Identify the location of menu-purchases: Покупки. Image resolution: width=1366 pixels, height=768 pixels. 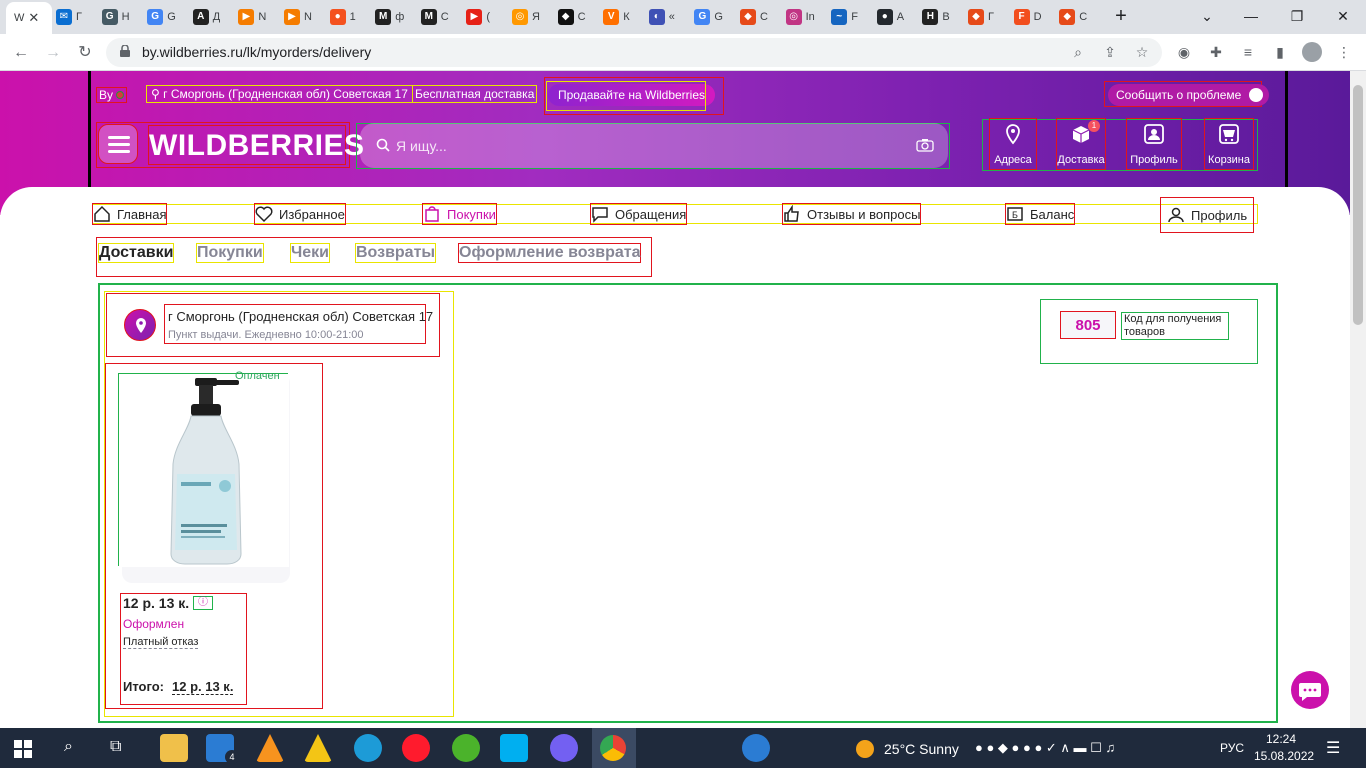
(459, 214).